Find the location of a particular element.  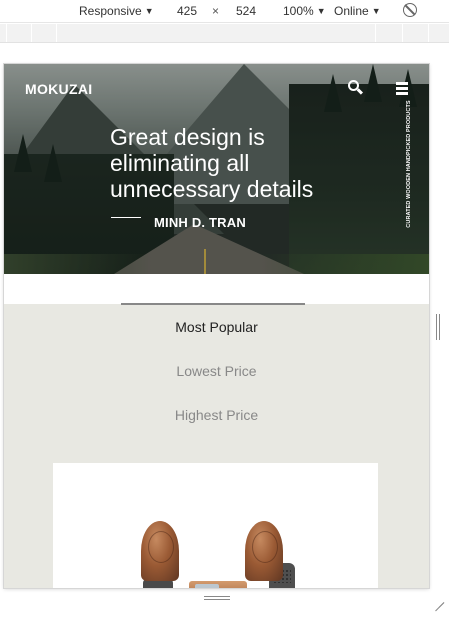

rotate-disabled-icon is located at coordinates (410, 10).